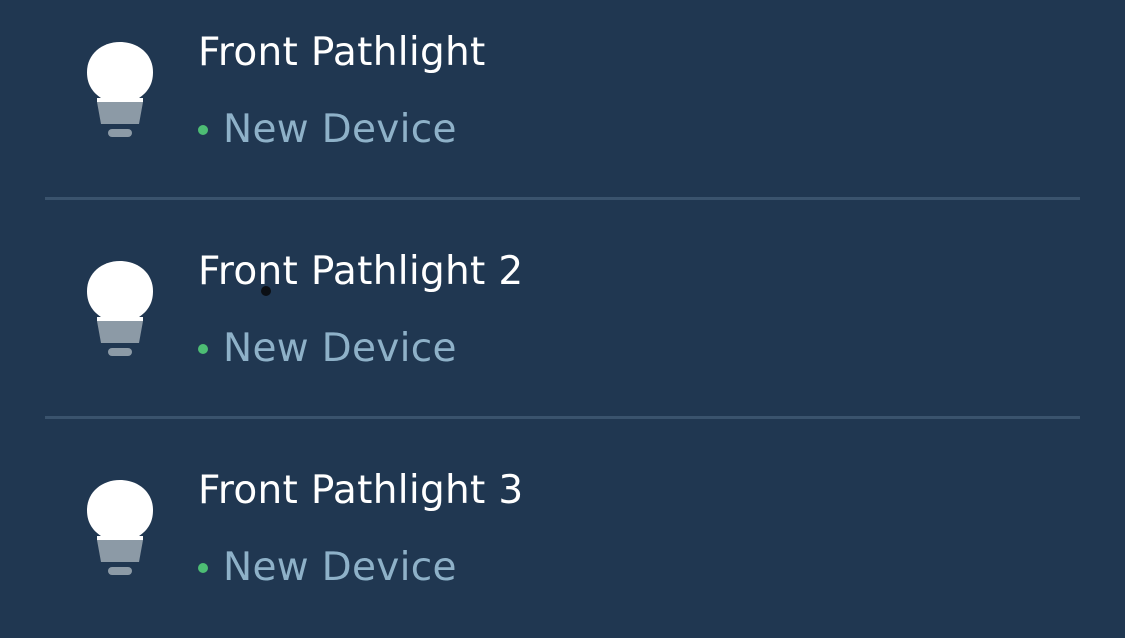 The width and height of the screenshot is (1125, 638). What do you see at coordinates (342, 52) in the screenshot?
I see `device-name: Front Pathlight` at bounding box center [342, 52].